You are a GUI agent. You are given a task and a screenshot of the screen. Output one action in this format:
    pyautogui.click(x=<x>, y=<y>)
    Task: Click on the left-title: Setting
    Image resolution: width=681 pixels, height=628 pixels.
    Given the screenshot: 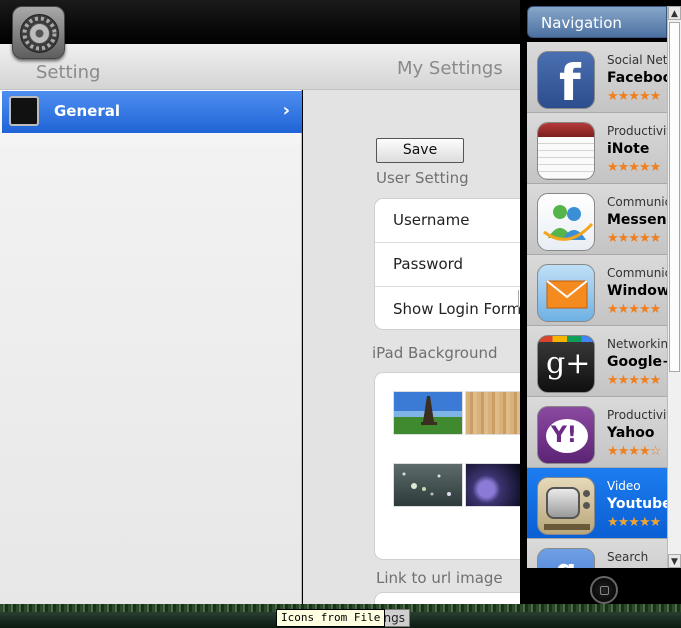 What is the action you would take?
    pyautogui.click(x=68, y=72)
    